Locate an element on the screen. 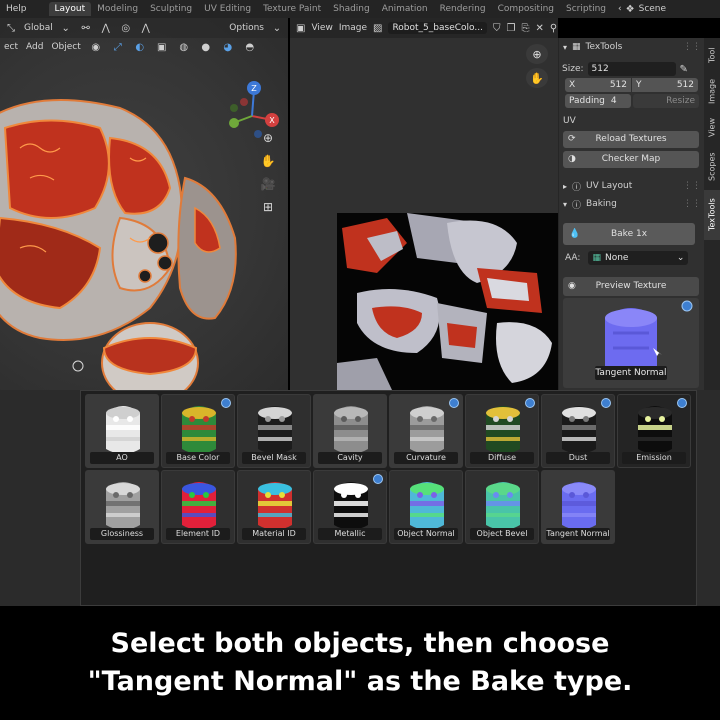 The width and height of the screenshot is (720, 720). tab-scopes: Scopes is located at coordinates (712, 167).